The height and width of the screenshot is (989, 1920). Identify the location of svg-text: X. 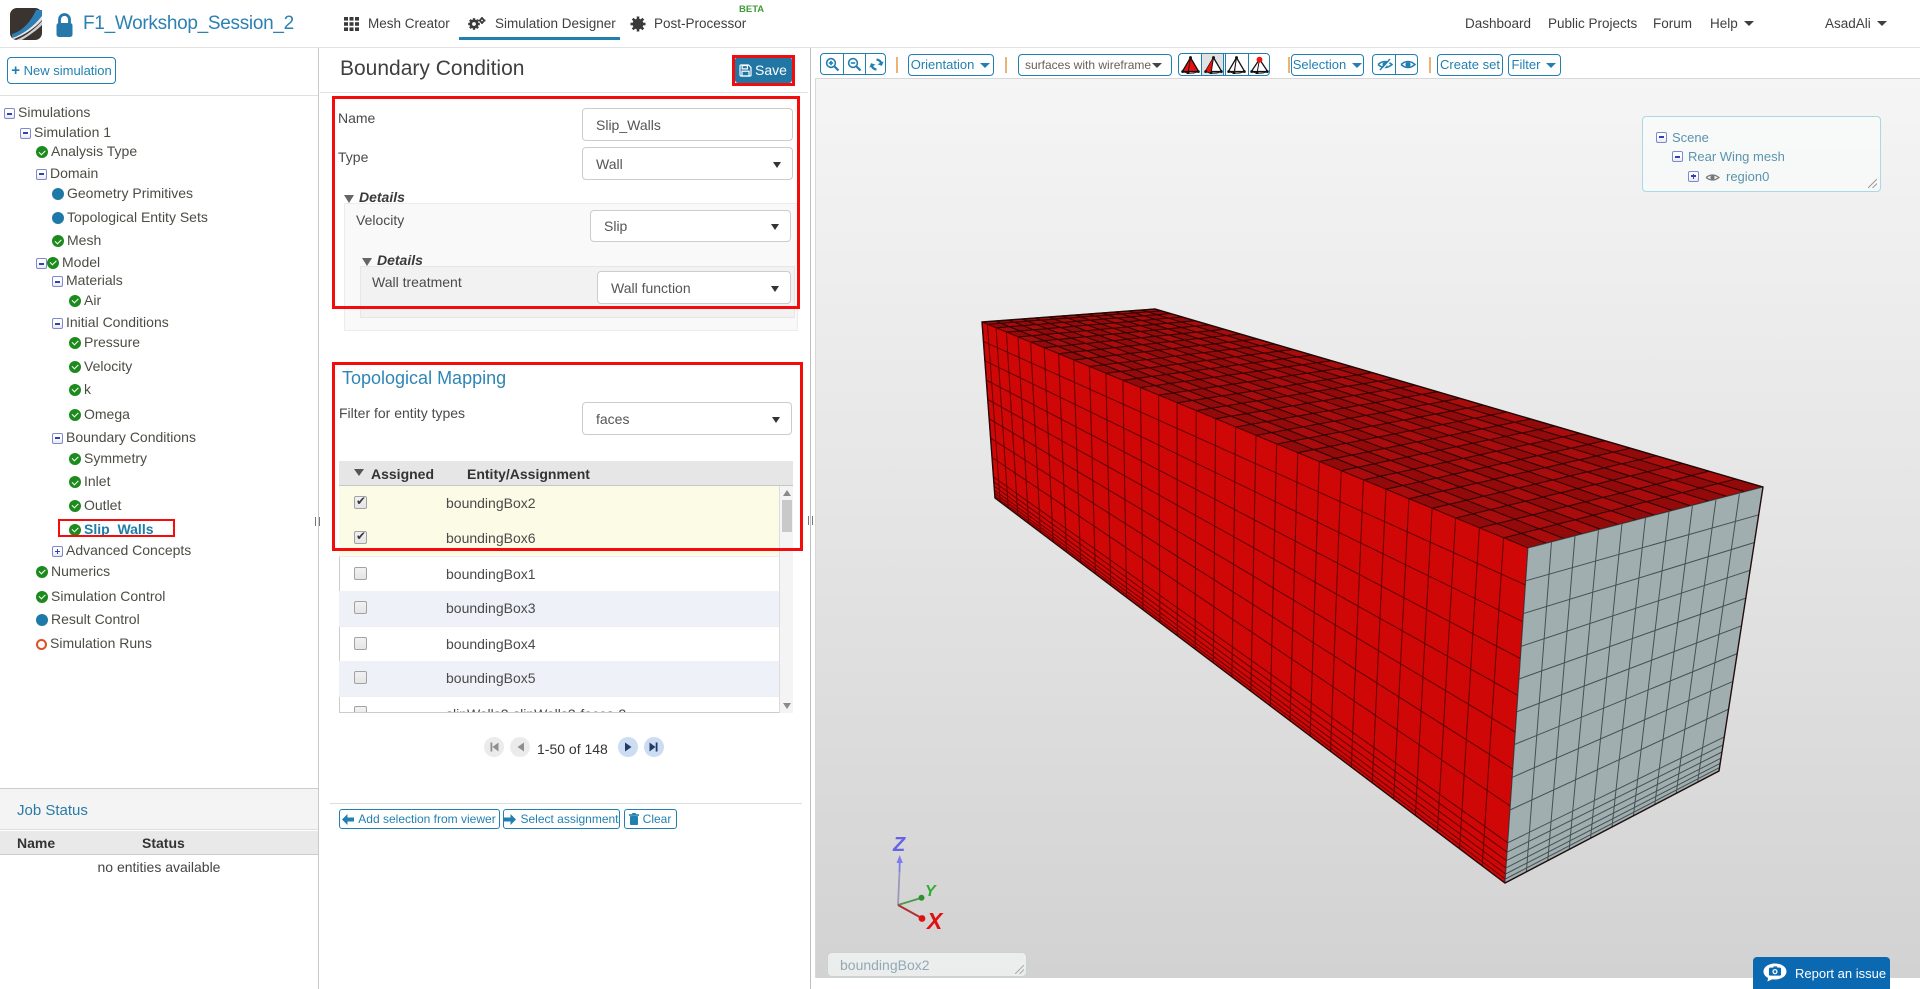
(934, 921).